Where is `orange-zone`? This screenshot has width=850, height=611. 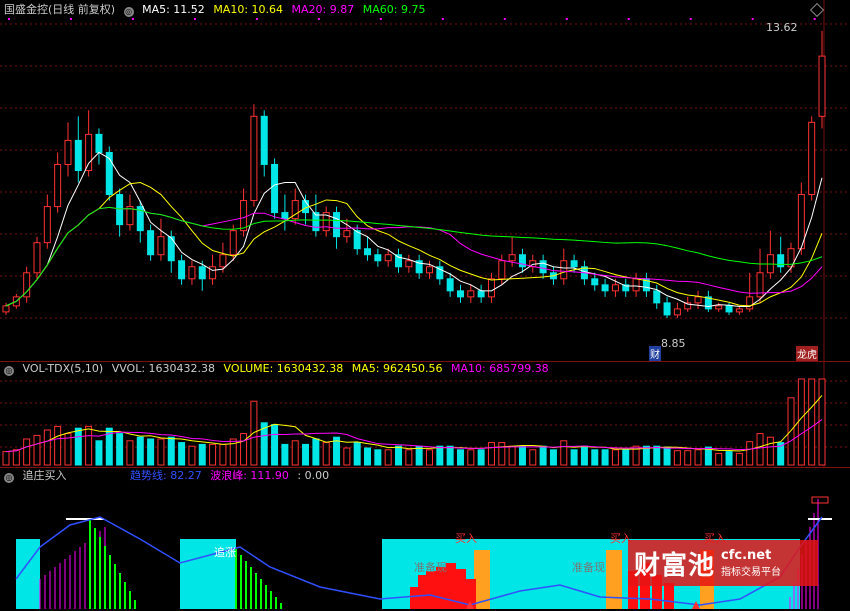 orange-zone is located at coordinates (614, 579).